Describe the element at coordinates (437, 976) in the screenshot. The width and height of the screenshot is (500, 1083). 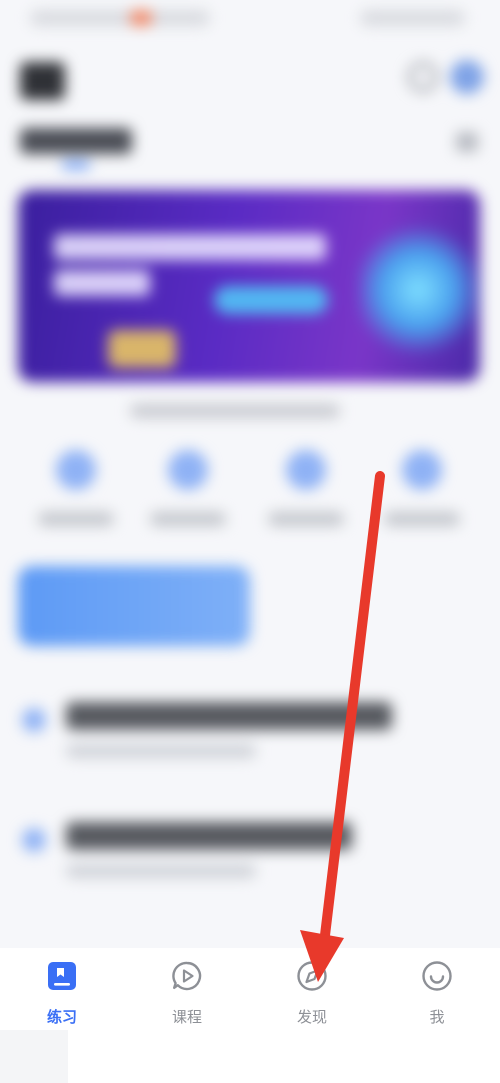
I see `smiley-icon` at that location.